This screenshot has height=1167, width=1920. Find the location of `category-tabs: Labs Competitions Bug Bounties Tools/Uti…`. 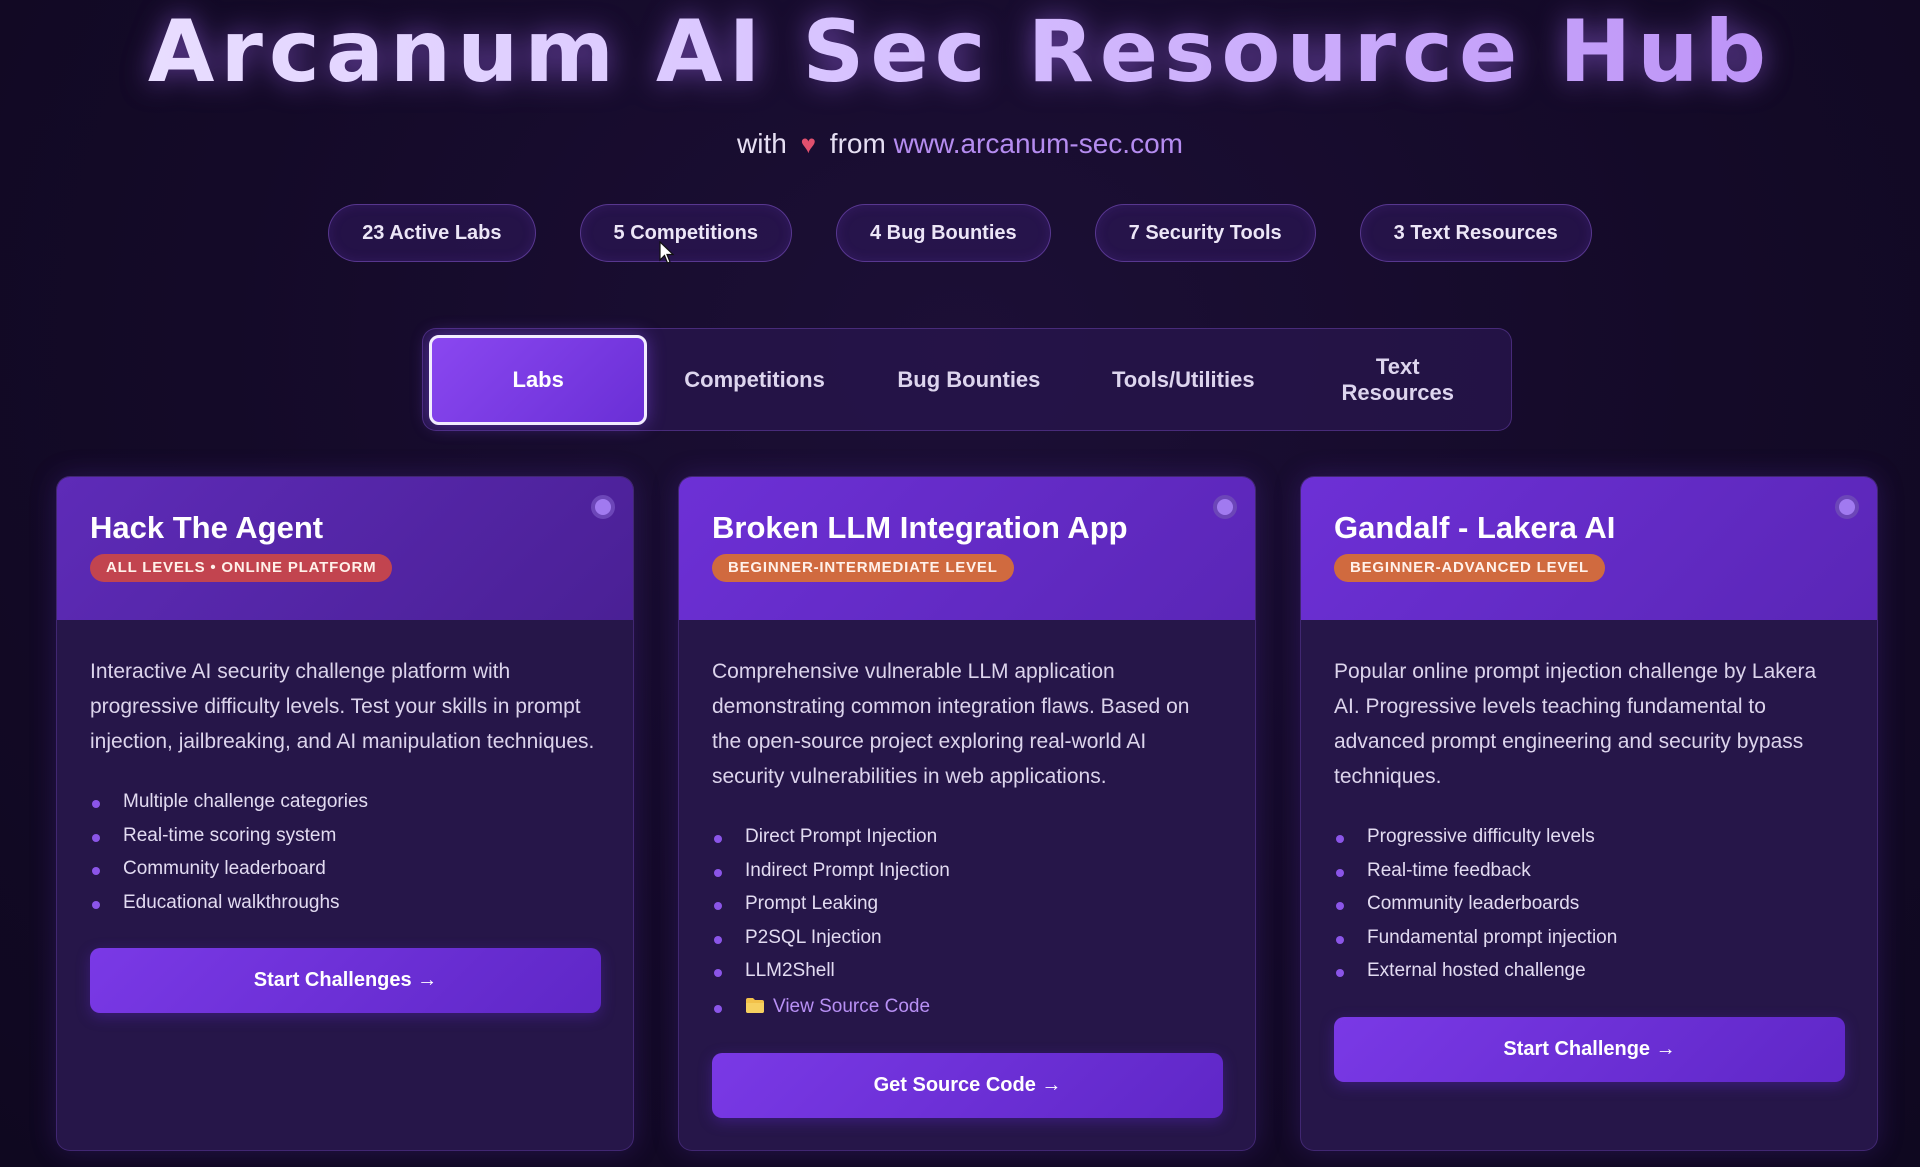

category-tabs: Labs Competitions Bug Bounties Tools/Uti… is located at coordinates (967, 379).